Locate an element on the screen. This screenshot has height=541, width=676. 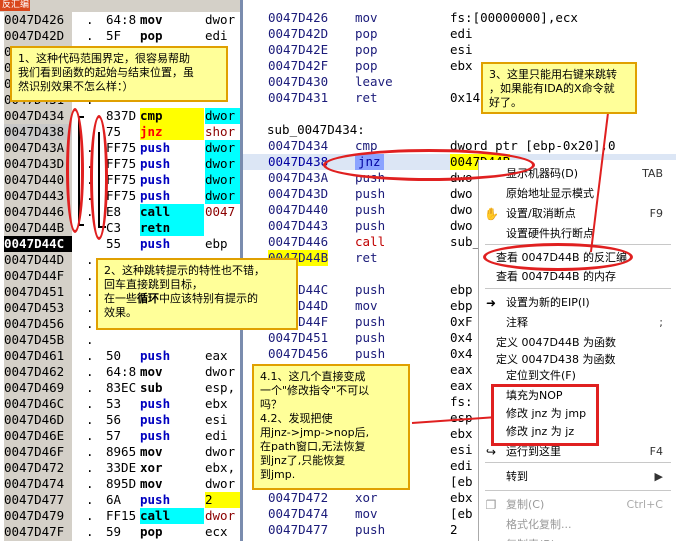
left-disasm-row: 0047D43D. FF75 push dwor is located at coordinates (120, 164).